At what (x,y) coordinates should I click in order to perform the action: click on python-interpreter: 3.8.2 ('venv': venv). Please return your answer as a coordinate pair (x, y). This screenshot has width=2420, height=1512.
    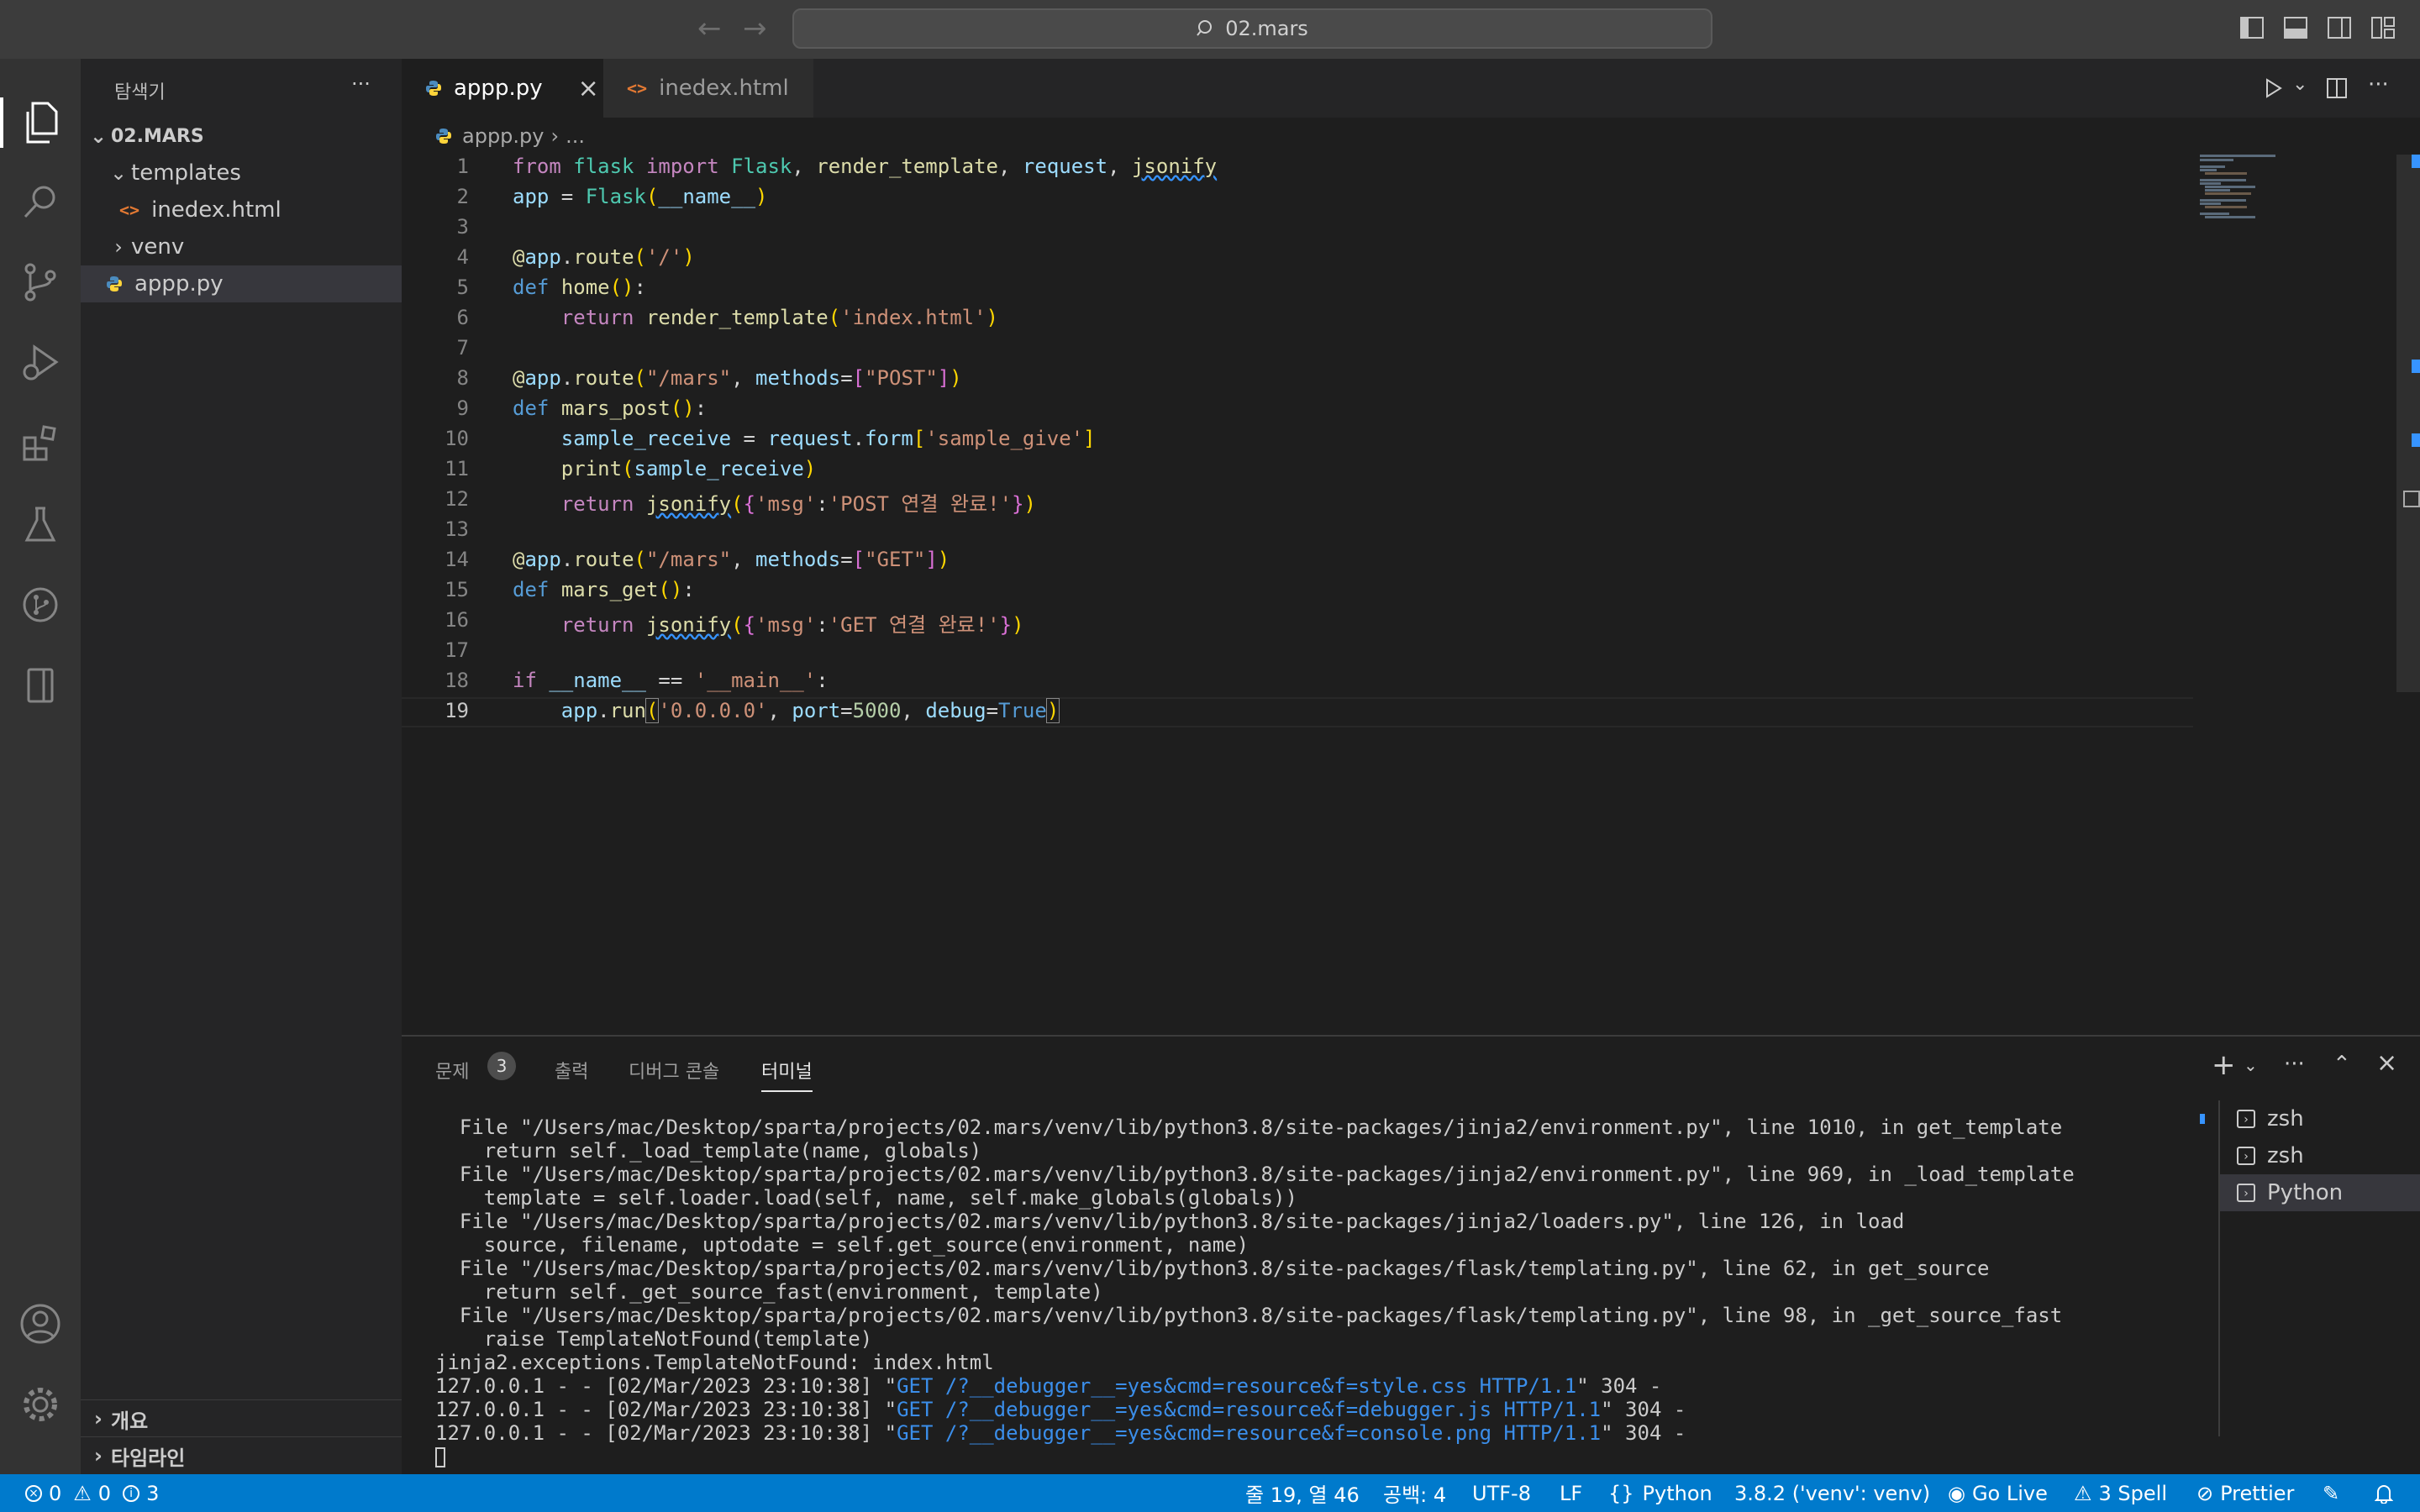
    Looking at the image, I should click on (1832, 1493).